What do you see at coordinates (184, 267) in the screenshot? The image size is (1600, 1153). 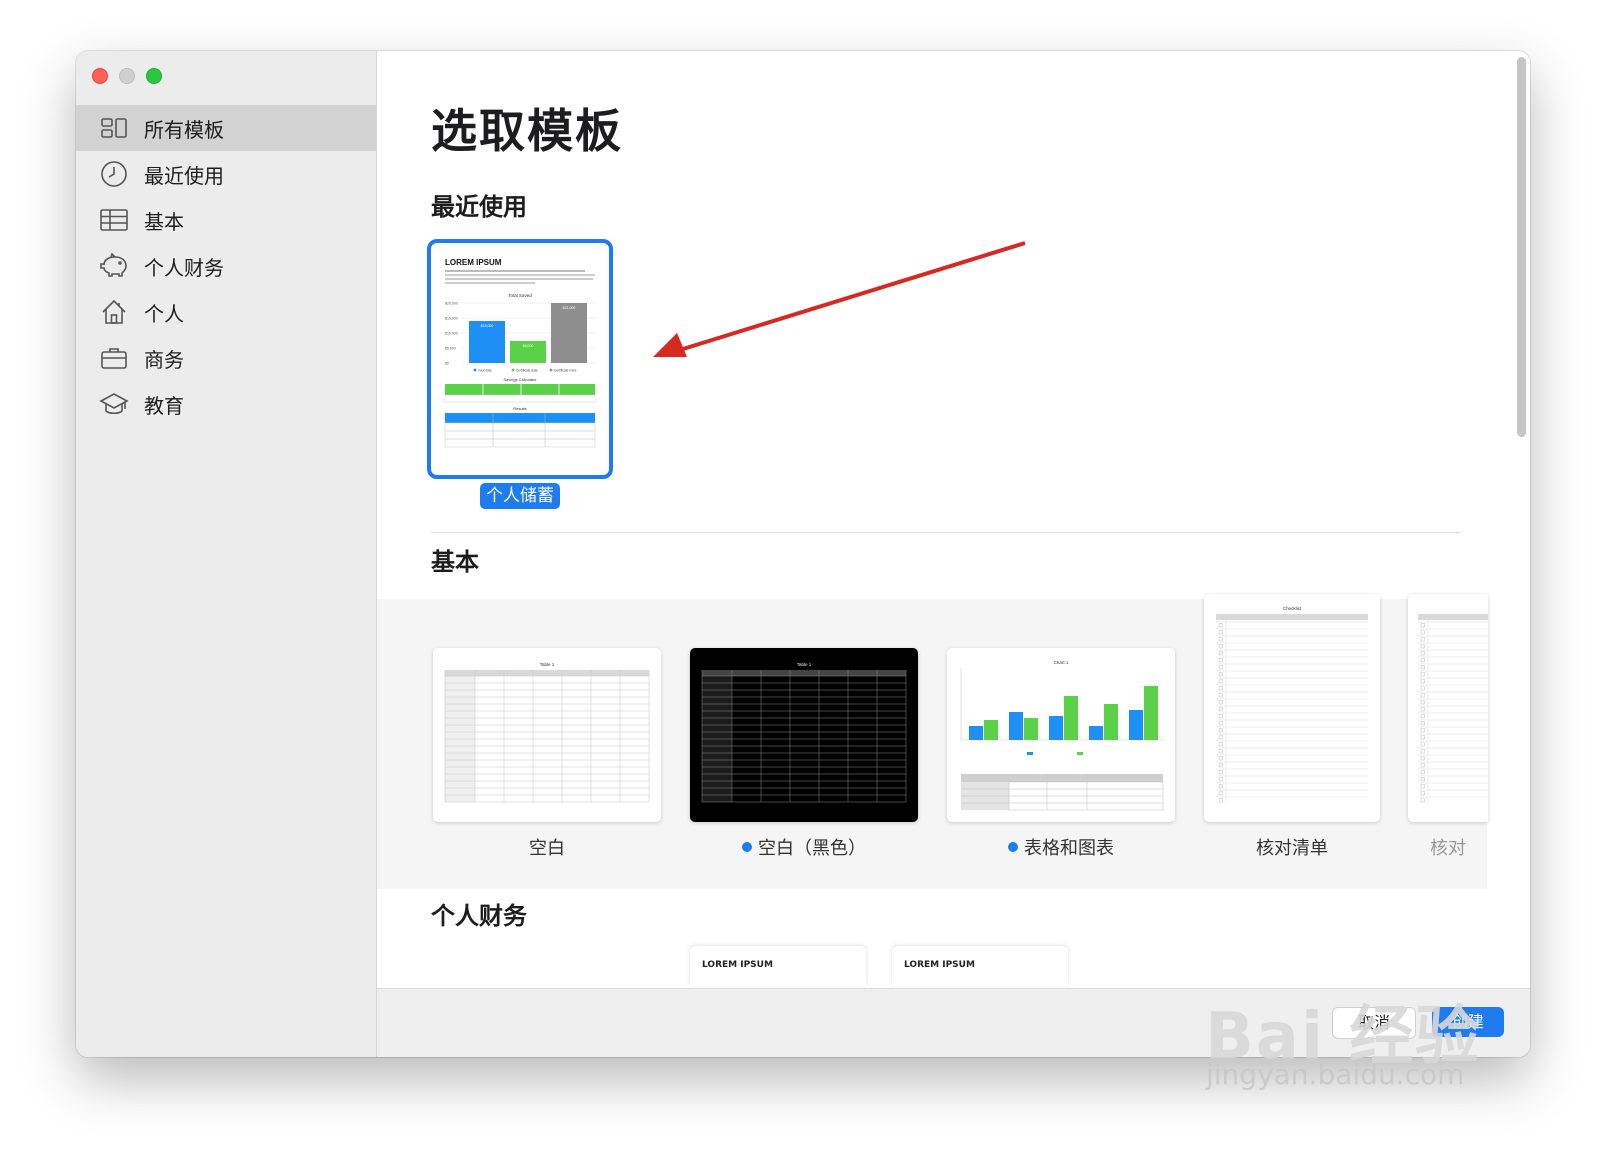 I see `sidebar-item-label: 个人财务` at bounding box center [184, 267].